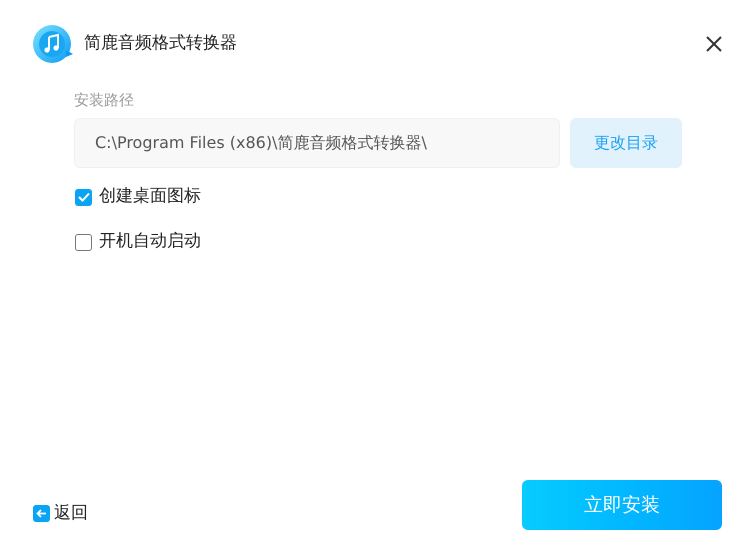 Image resolution: width=754 pixels, height=554 pixels. Describe the element at coordinates (150, 242) in the screenshot. I see `option-label: 开机自动启动` at that location.